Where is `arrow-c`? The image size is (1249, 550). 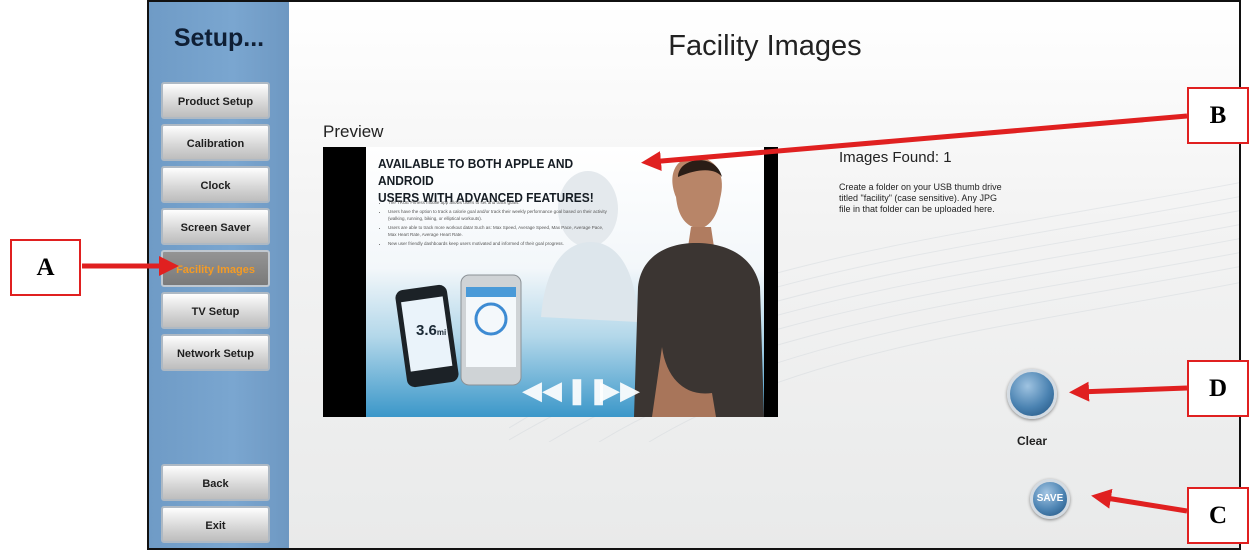 arrow-c is located at coordinates (1139, 501).